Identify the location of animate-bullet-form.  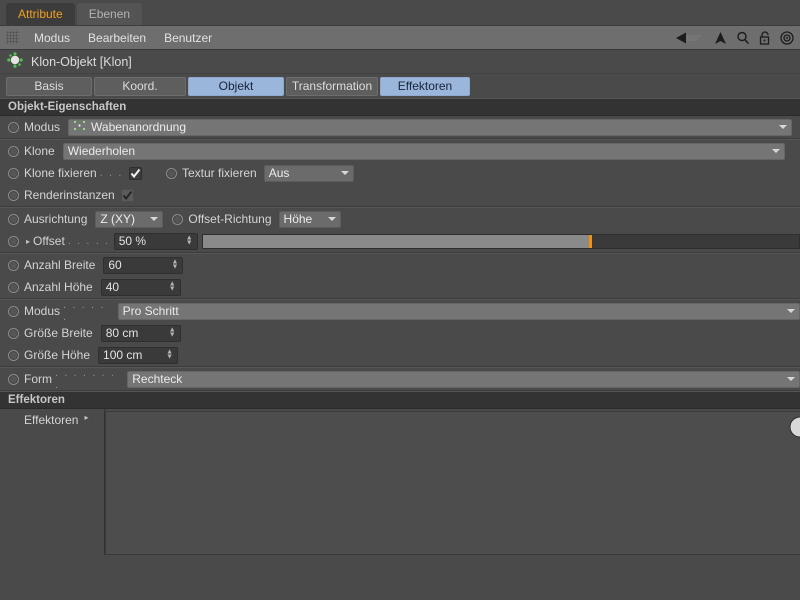
(13, 379).